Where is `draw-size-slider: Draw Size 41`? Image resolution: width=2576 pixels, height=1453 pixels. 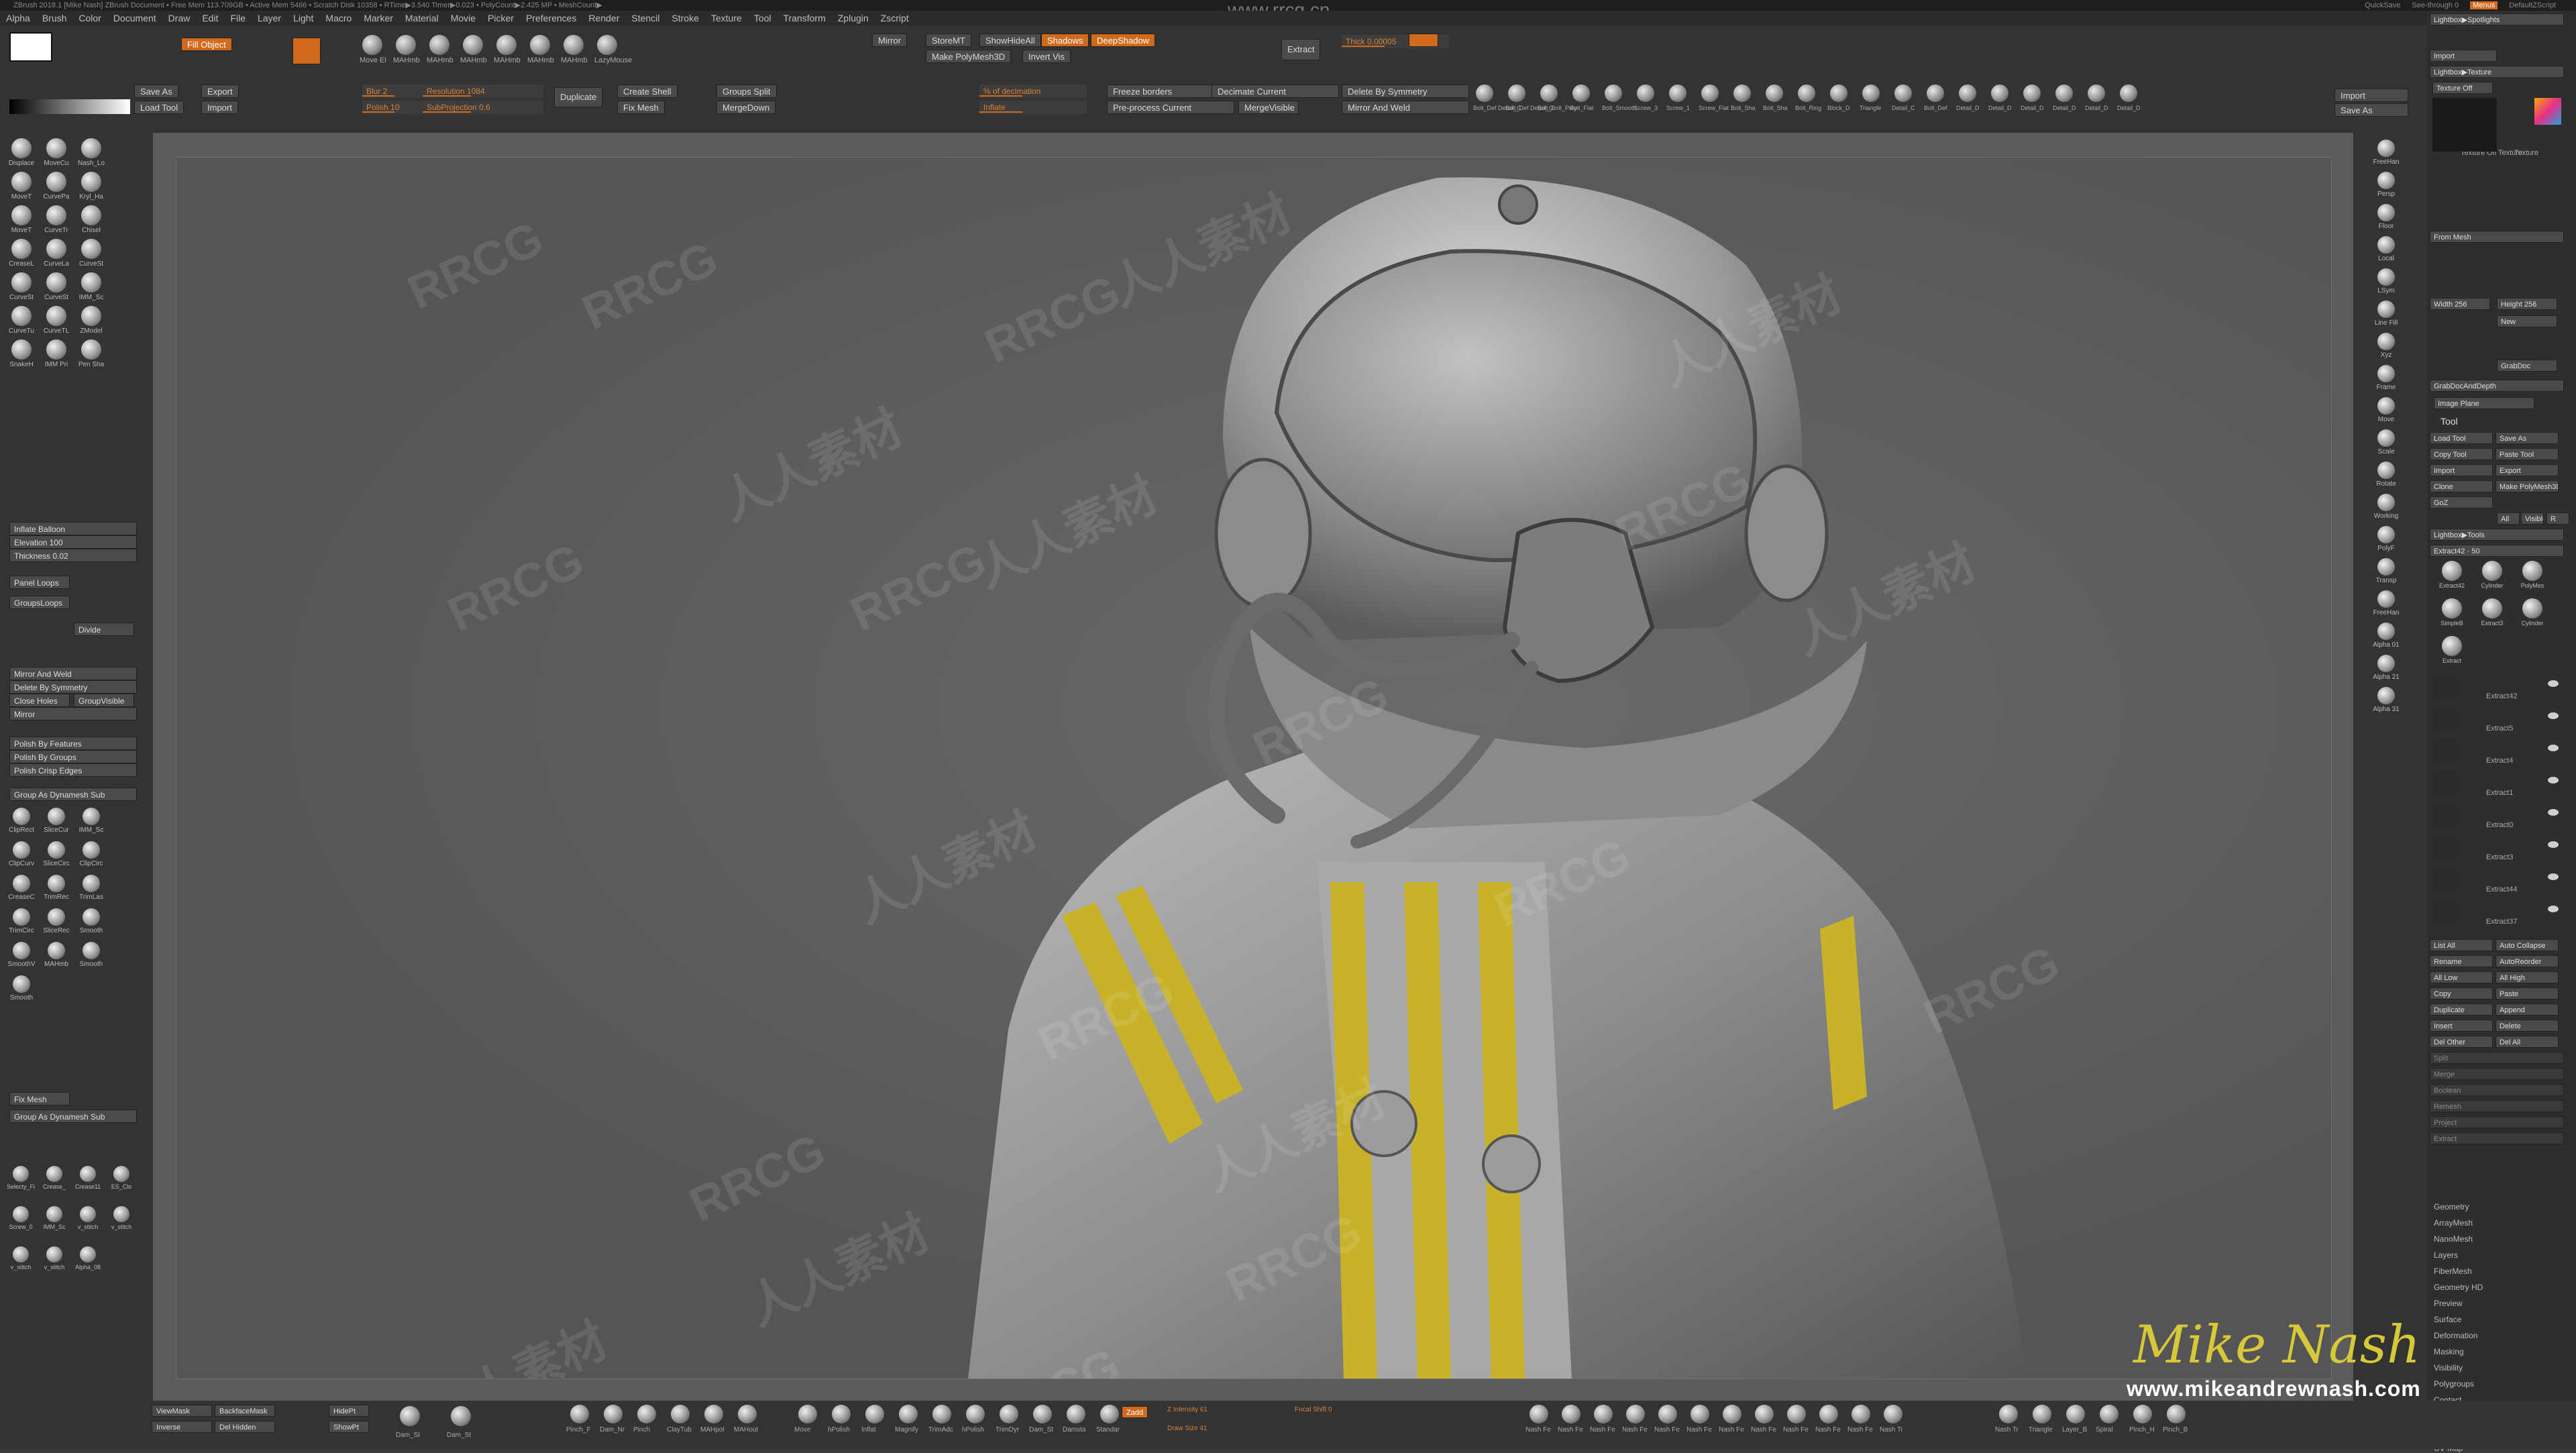 draw-size-slider: Draw Size 41 is located at coordinates (1187, 1428).